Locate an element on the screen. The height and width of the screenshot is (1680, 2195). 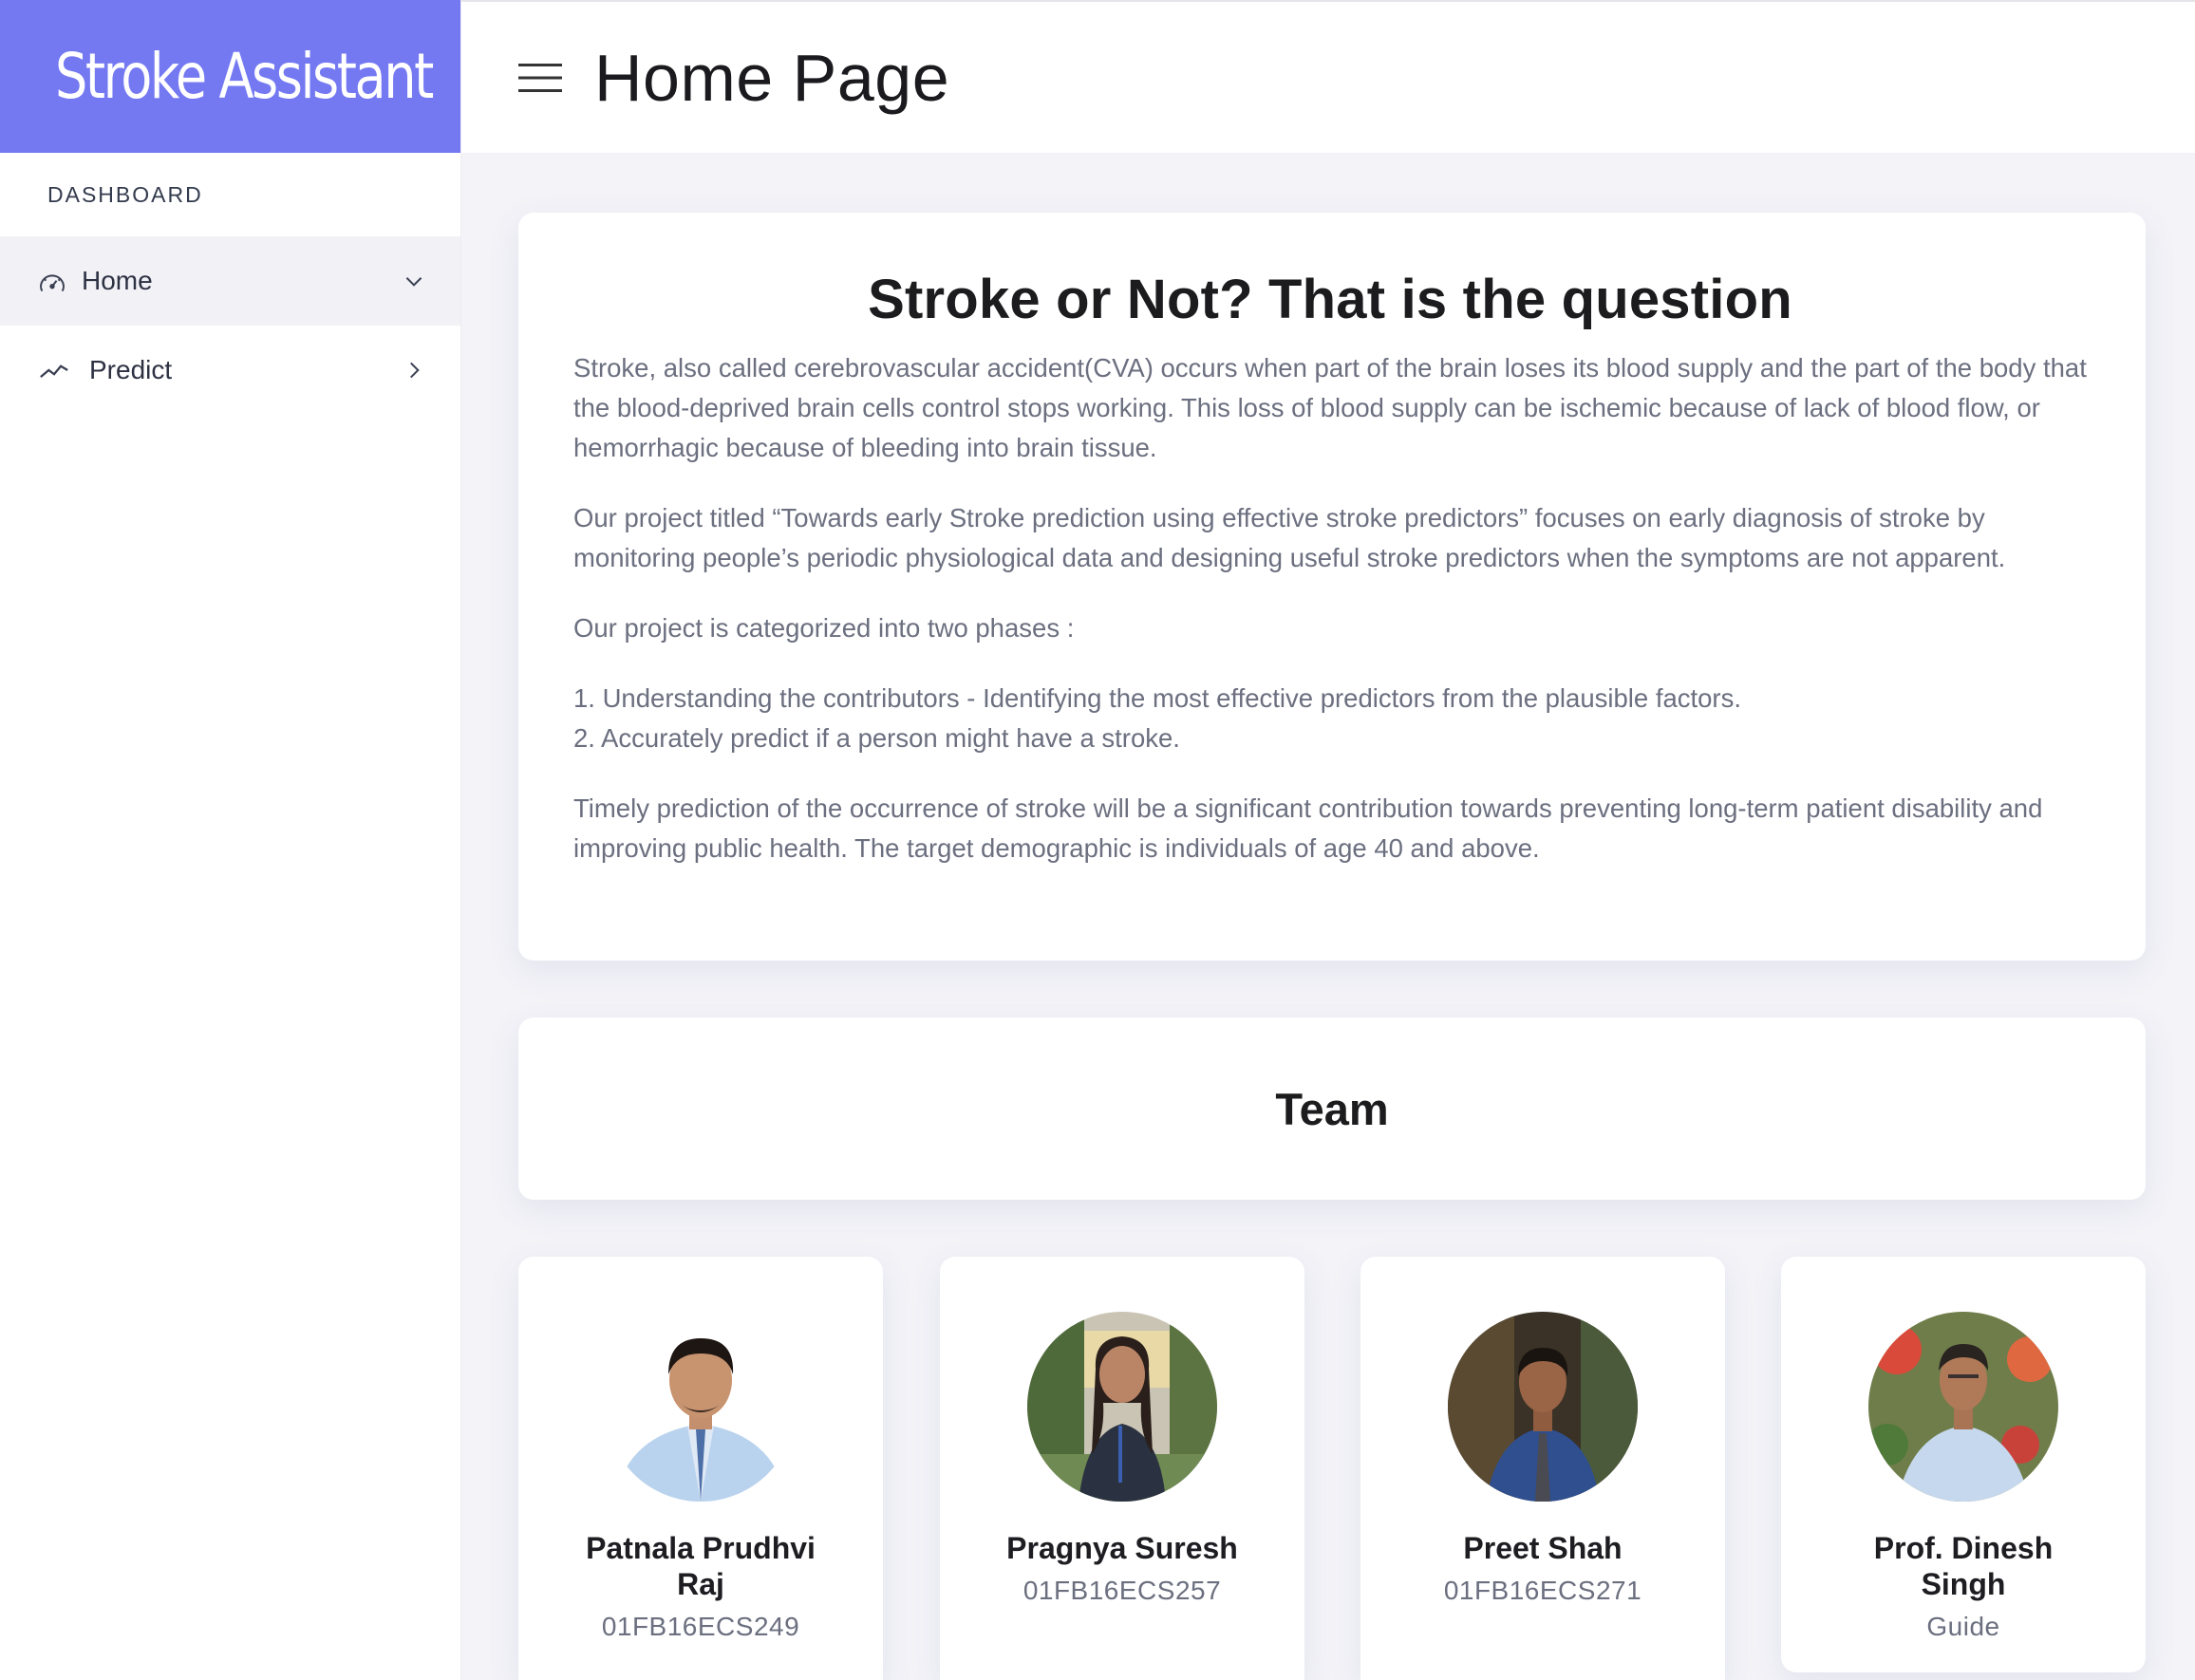
team-member-card: Preet Shah 01FB16ECS271 is located at coordinates (1542, 1468).